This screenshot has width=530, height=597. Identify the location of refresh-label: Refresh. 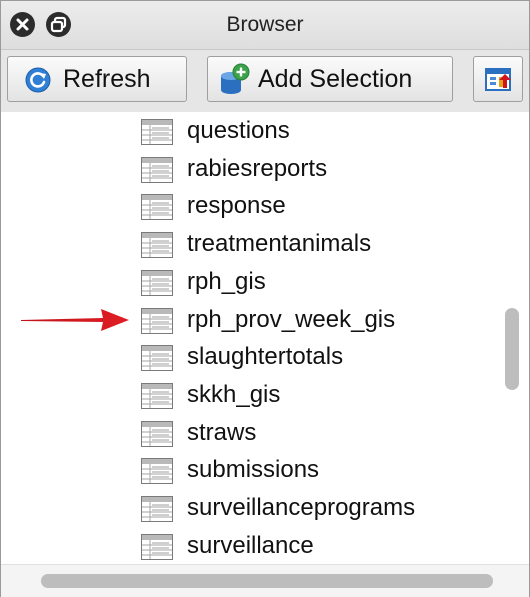
(107, 79).